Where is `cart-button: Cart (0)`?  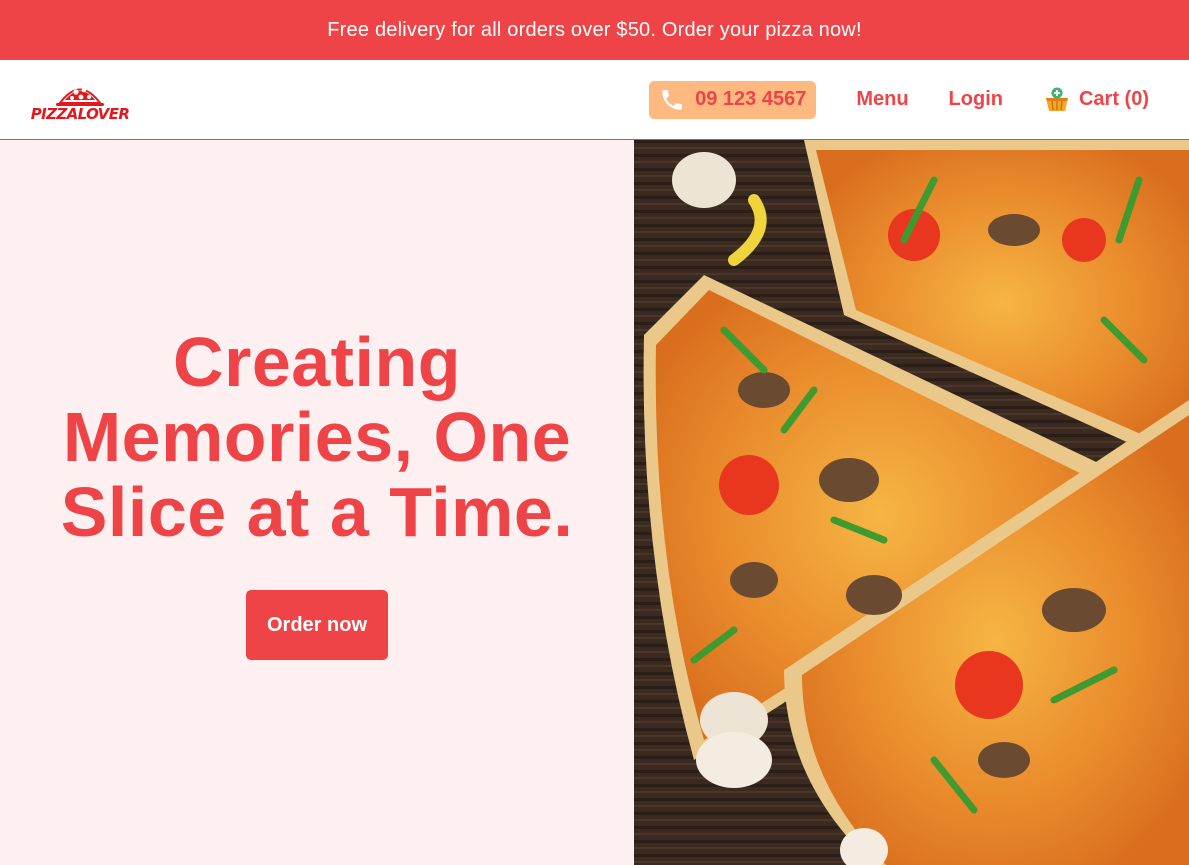
cart-button: Cart (0) is located at coordinates (1096, 100).